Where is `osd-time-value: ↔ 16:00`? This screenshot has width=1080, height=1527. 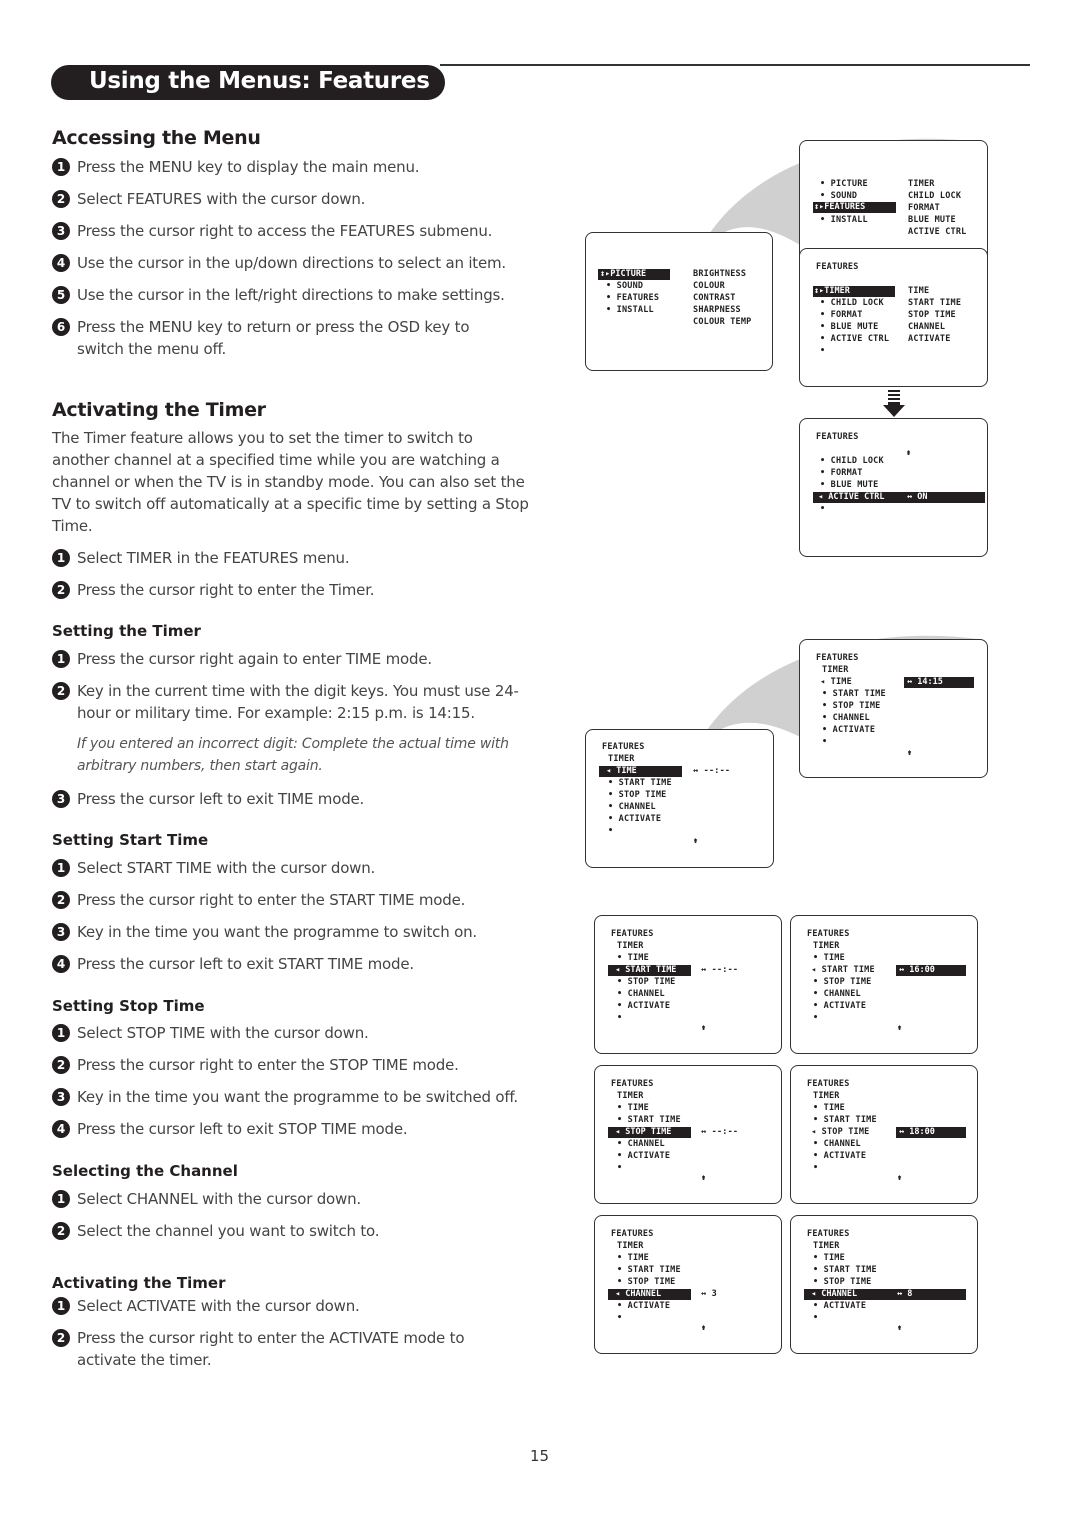
osd-time-value: ↔ 16:00 is located at coordinates (917, 970).